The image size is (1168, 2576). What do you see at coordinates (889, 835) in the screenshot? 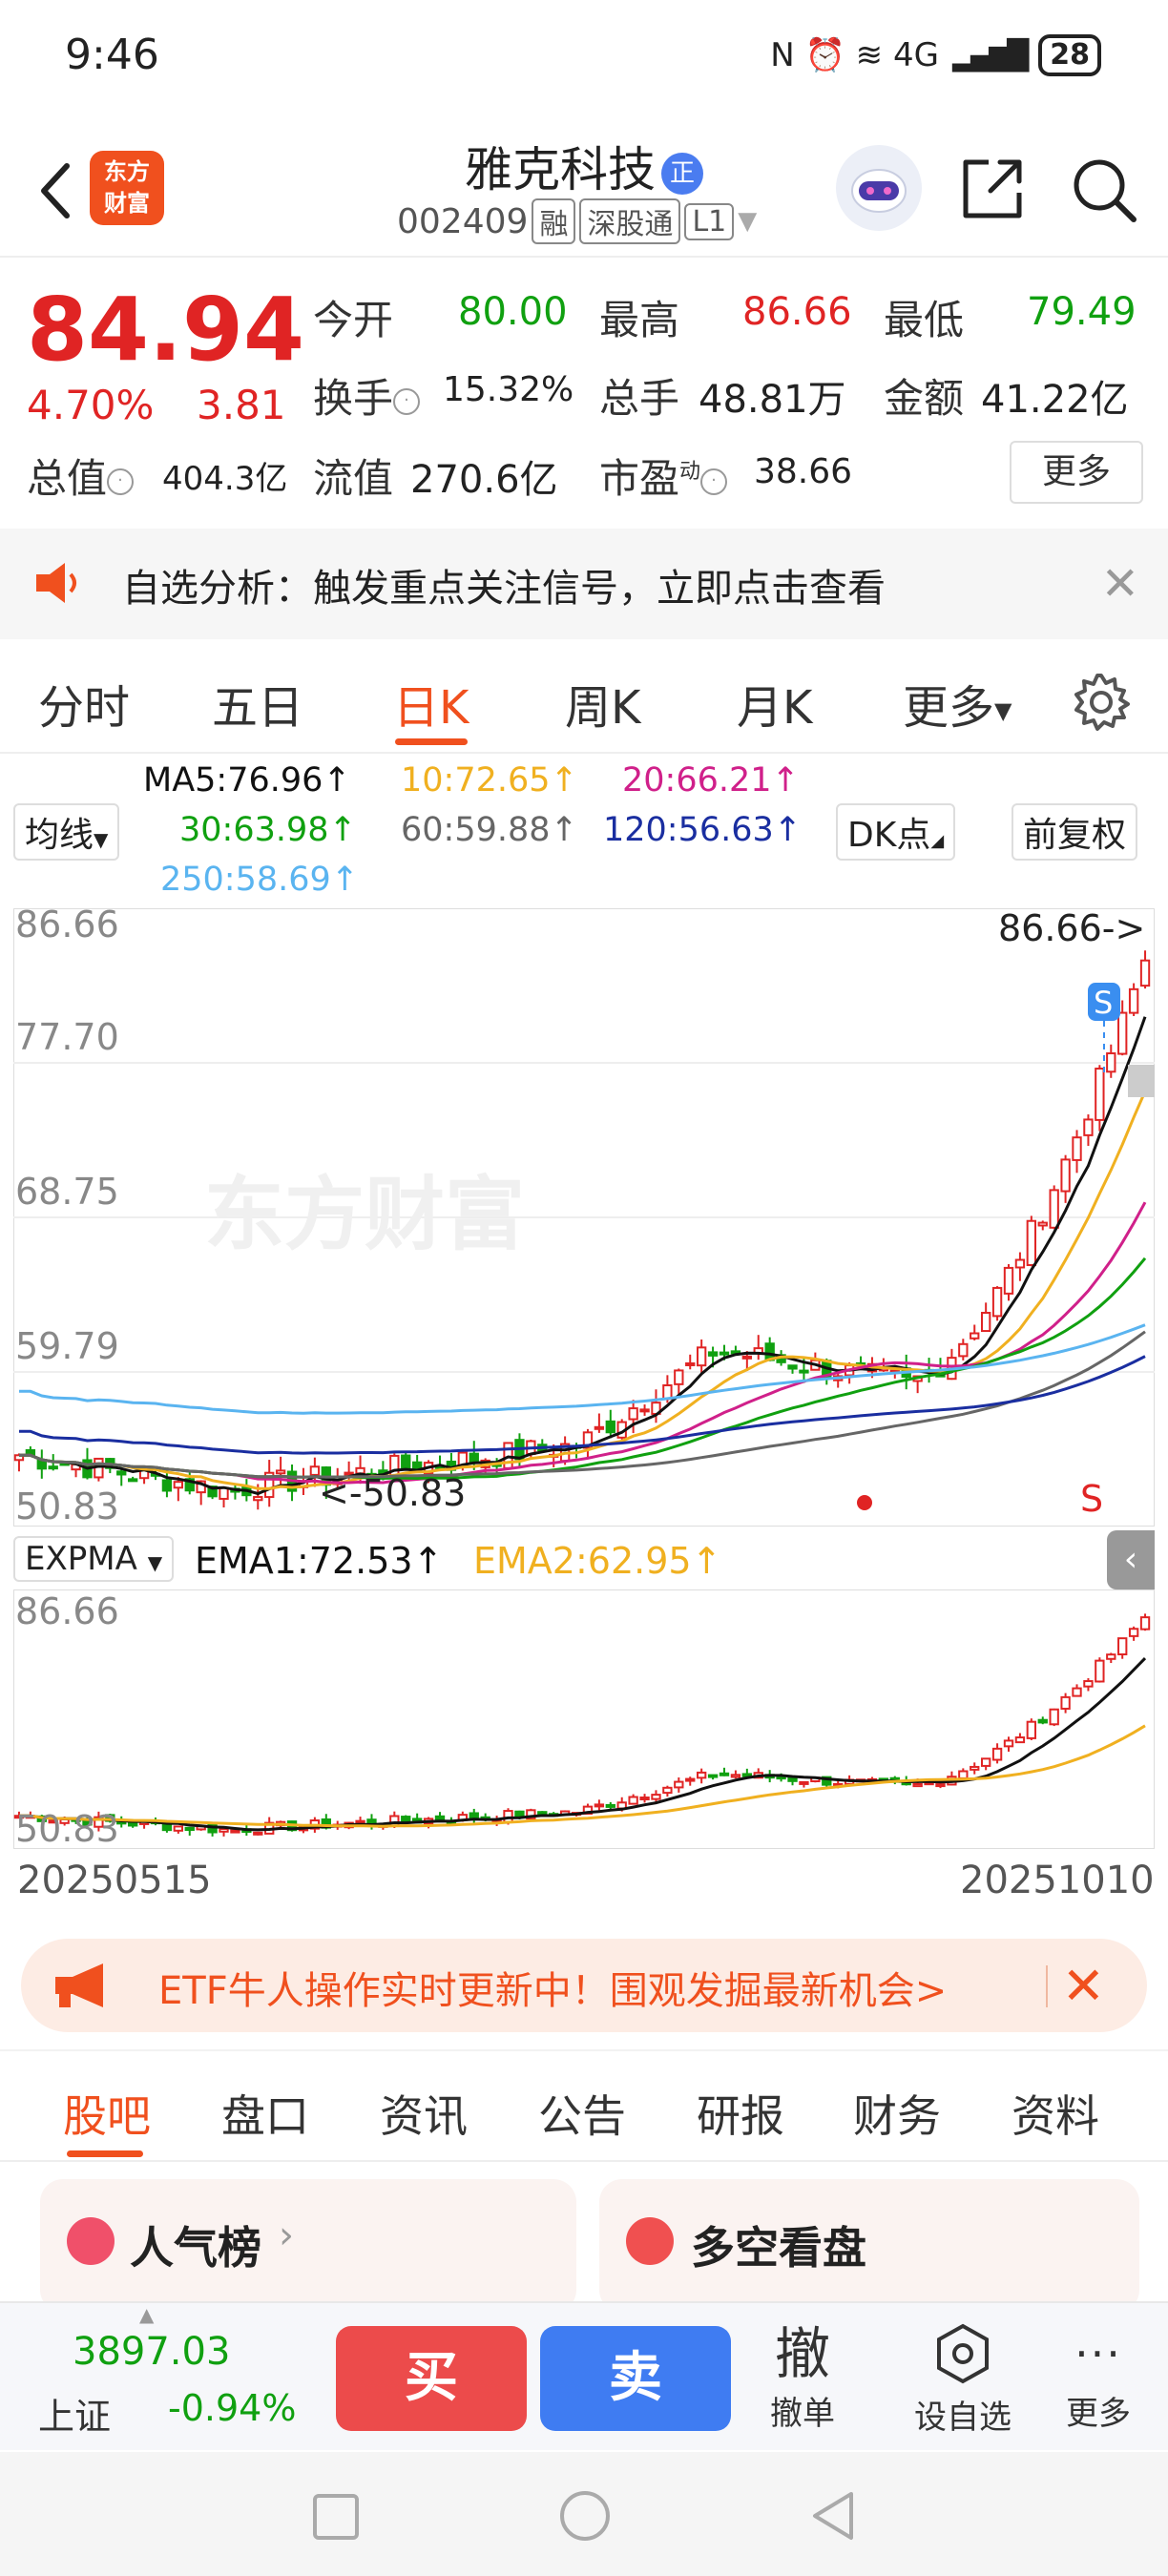
I see `dk-point-label: DK点` at bounding box center [889, 835].